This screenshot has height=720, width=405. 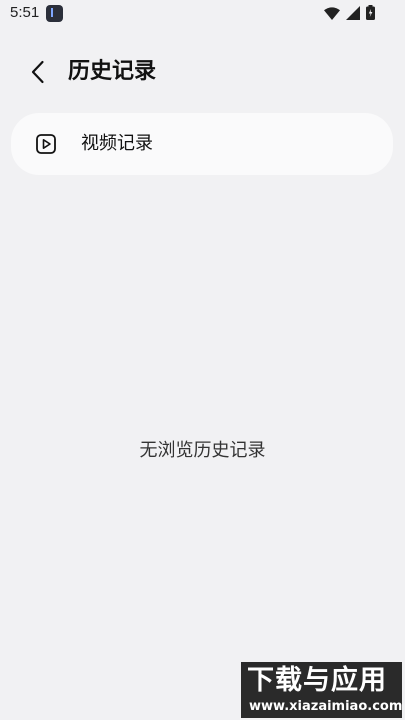 What do you see at coordinates (202, 73) in the screenshot?
I see `header: 历史记录` at bounding box center [202, 73].